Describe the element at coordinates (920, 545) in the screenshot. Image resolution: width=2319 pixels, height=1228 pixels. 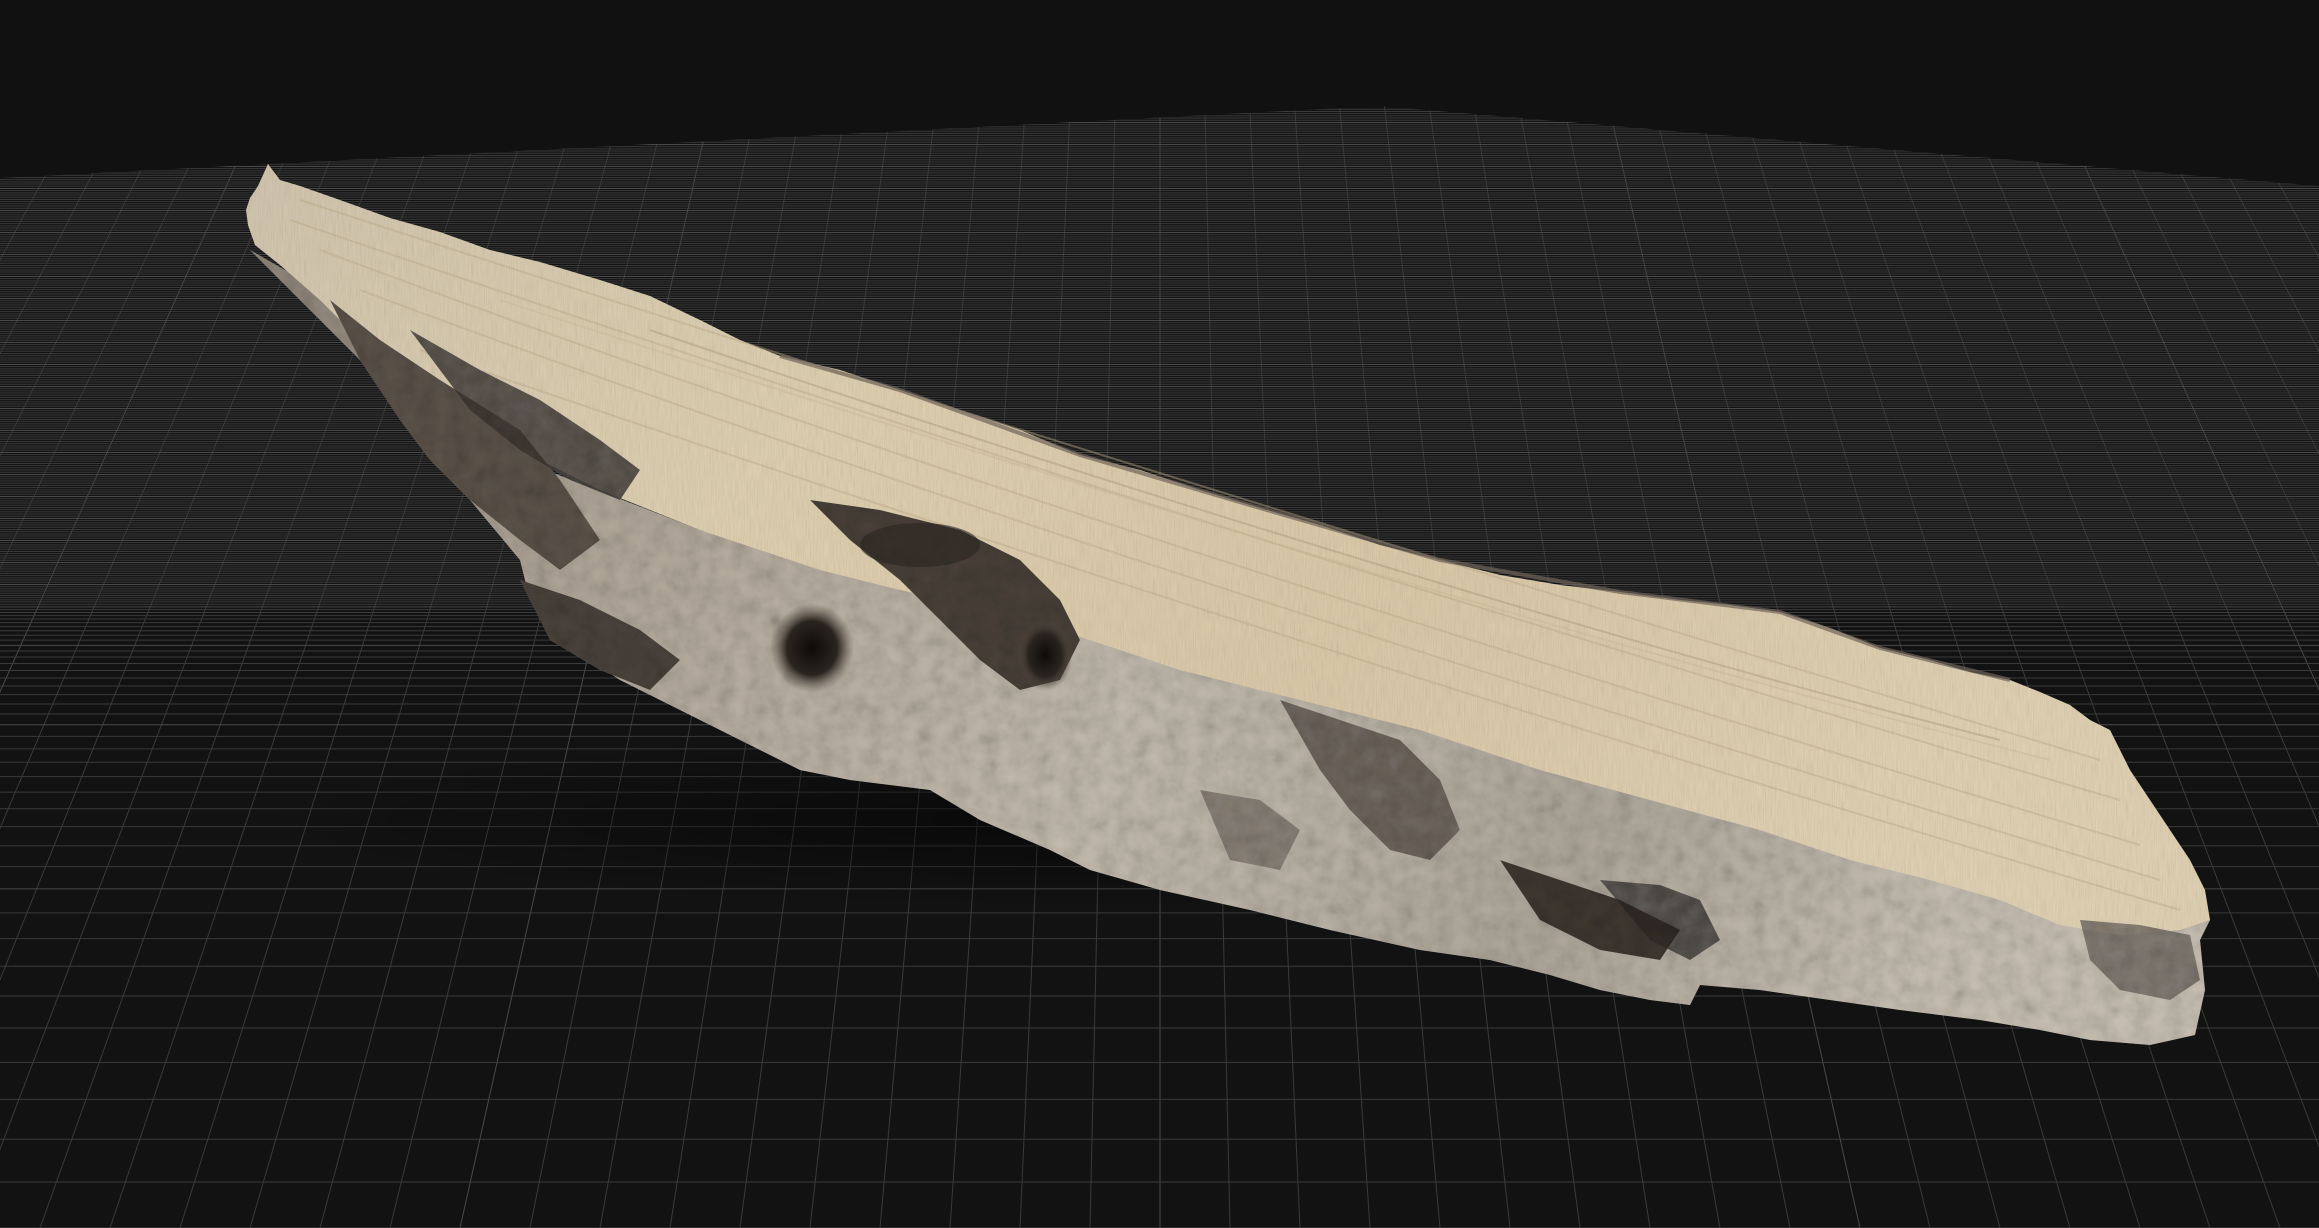
I see `knot-hole-shadow` at that location.